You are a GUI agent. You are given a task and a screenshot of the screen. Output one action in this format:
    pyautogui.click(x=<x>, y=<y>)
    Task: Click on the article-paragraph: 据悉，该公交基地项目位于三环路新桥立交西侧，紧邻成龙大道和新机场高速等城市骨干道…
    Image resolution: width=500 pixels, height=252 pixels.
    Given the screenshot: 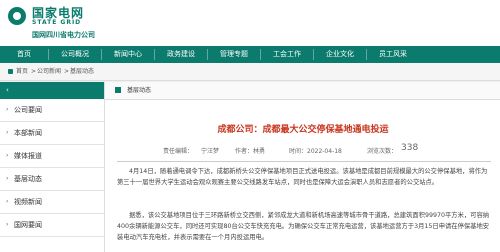 What is the action you would take?
    pyautogui.click(x=303, y=226)
    